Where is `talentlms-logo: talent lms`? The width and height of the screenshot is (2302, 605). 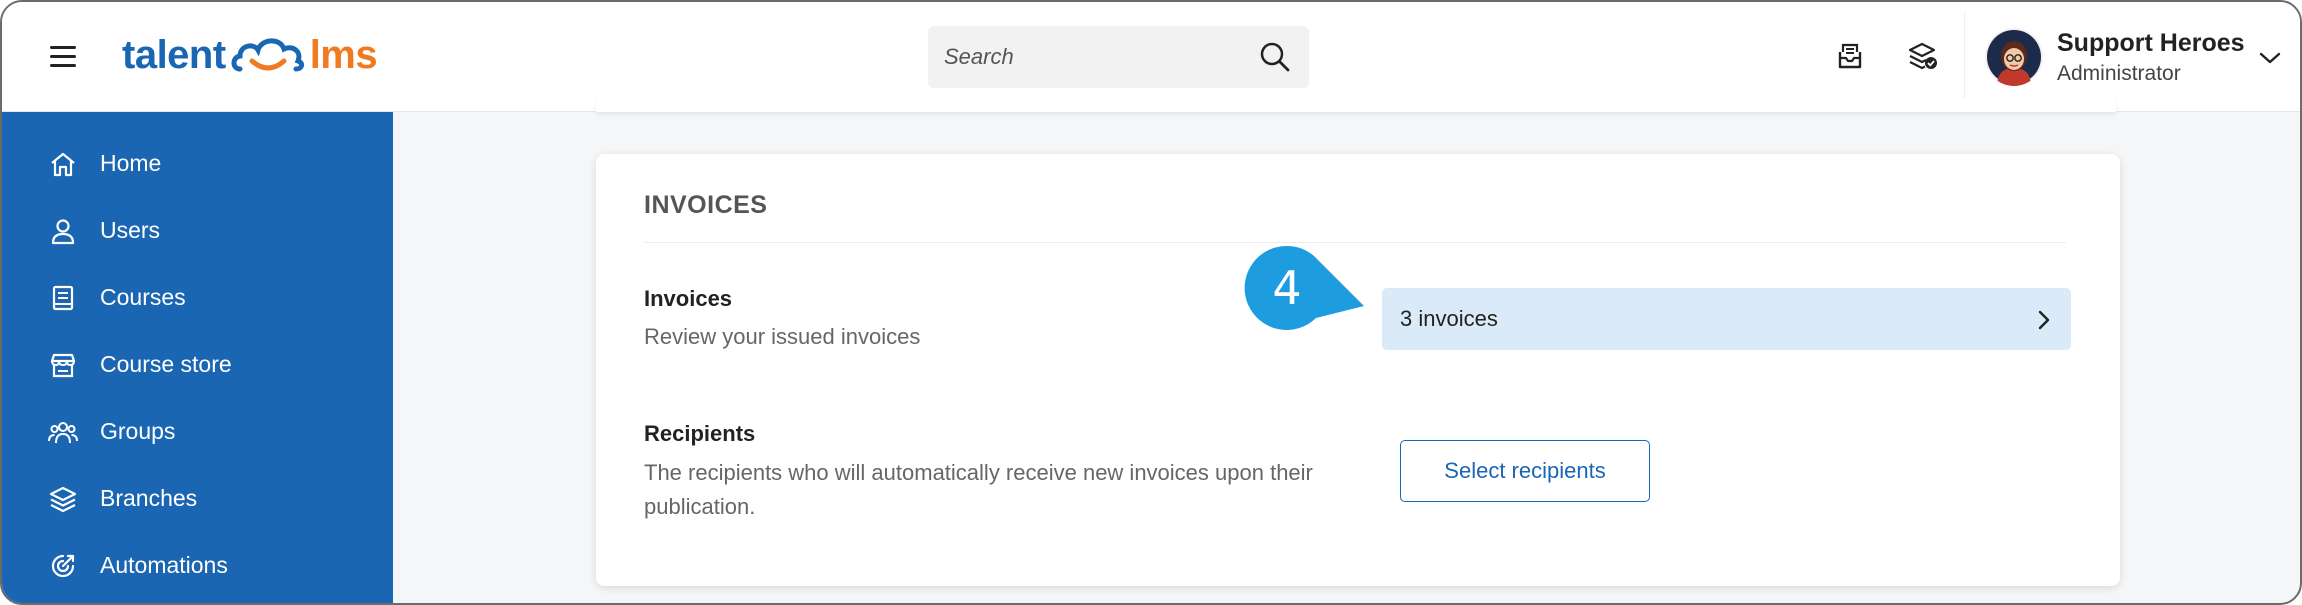
talentlms-logo: talent lms is located at coordinates (250, 55).